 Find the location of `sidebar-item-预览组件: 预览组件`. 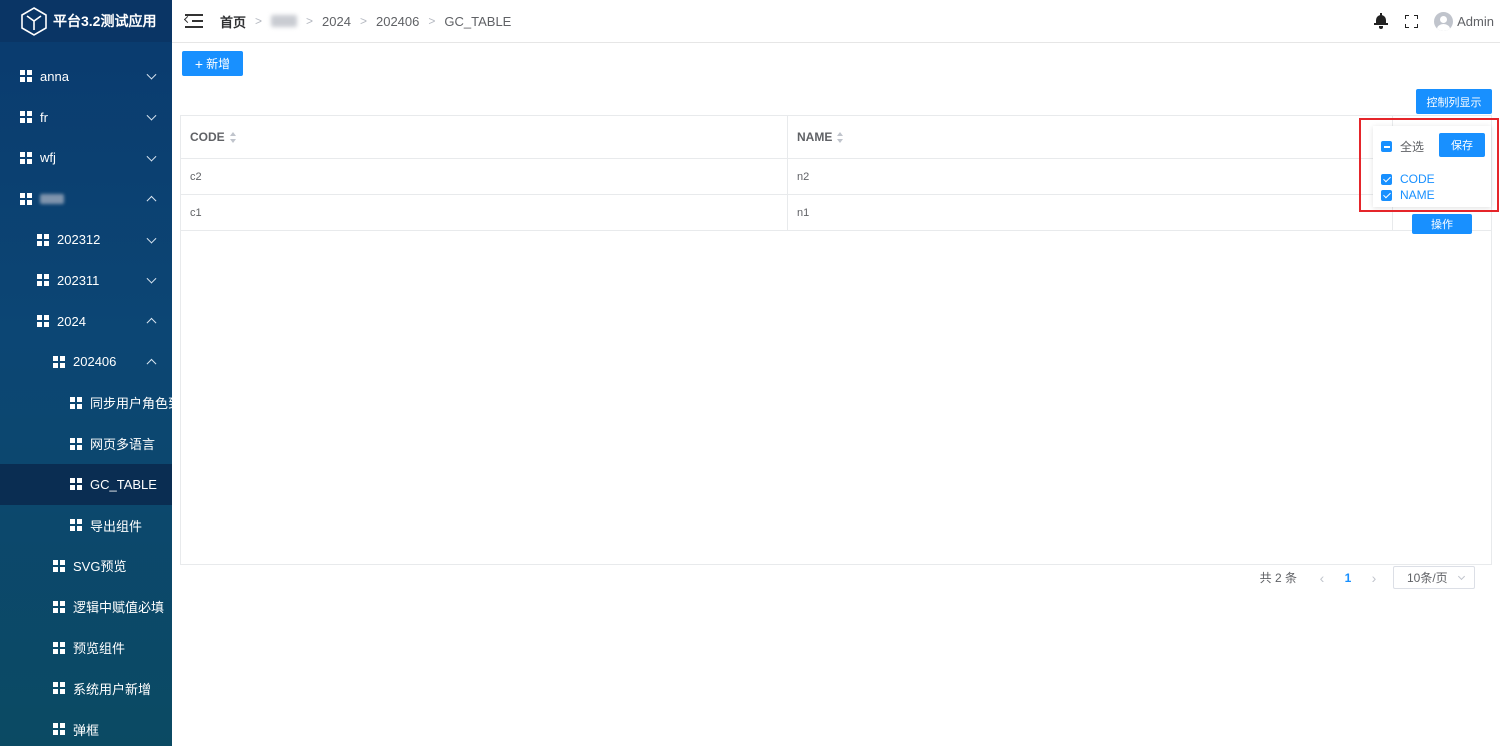

sidebar-item-预览组件: 预览组件 is located at coordinates (86, 647).